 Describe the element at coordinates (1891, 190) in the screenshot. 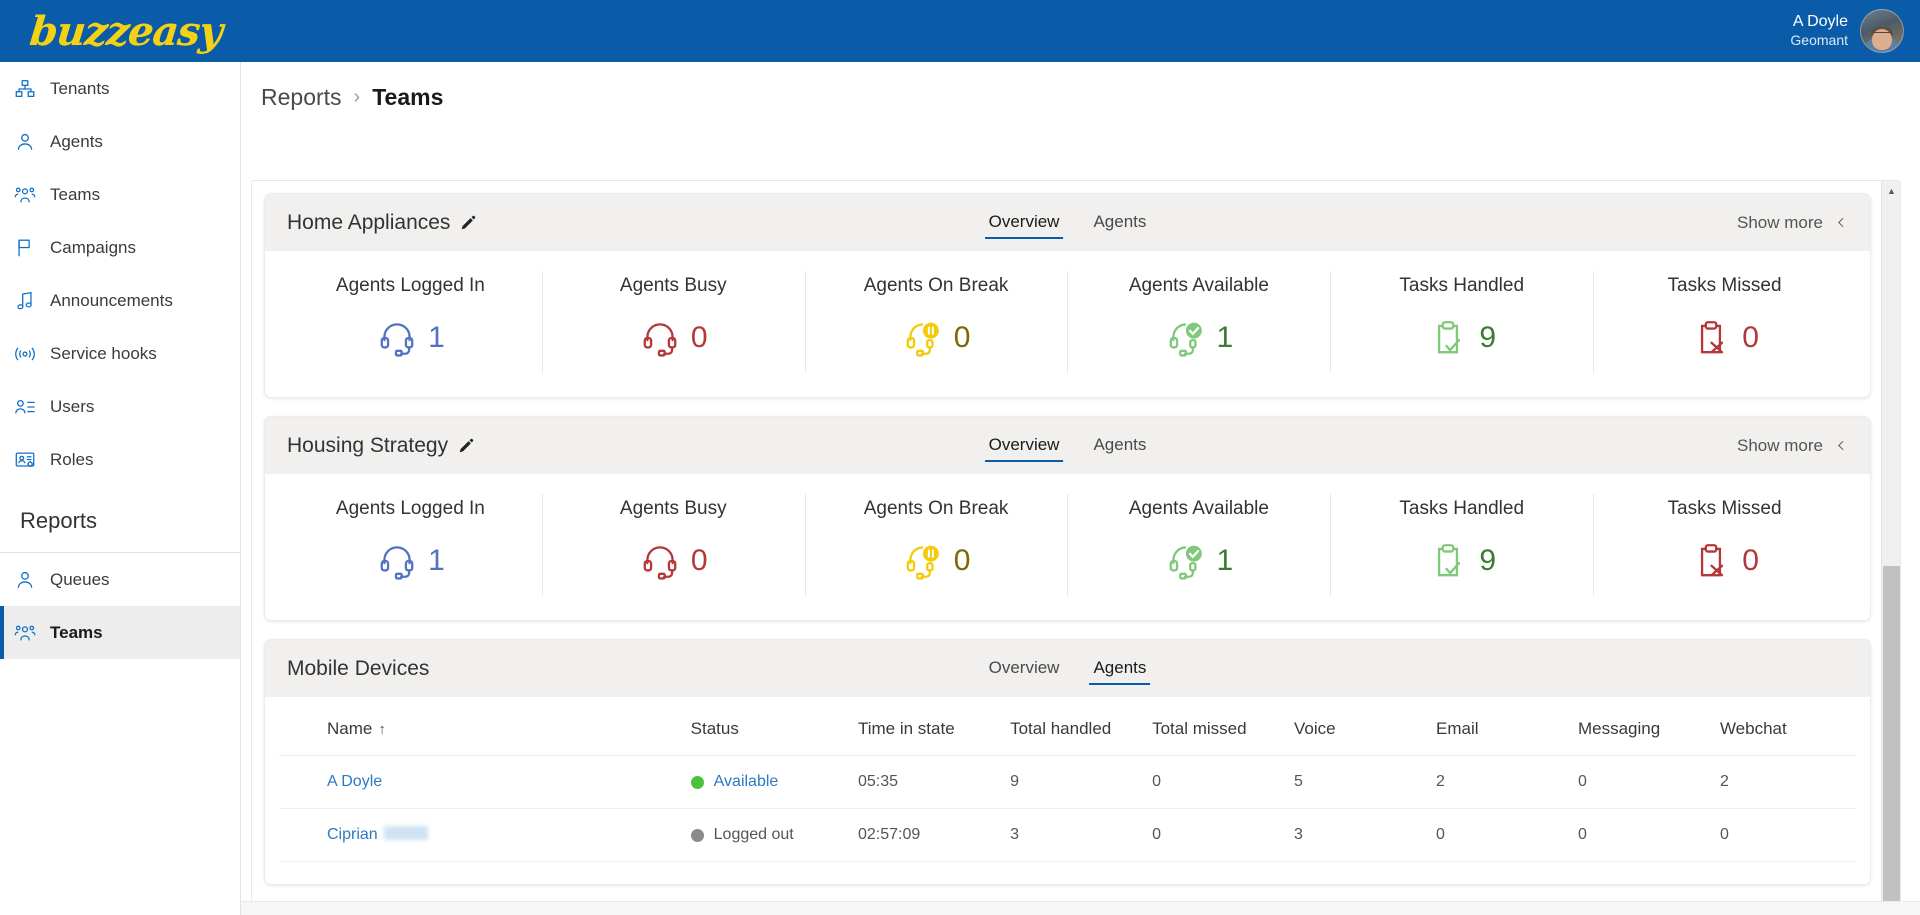

I see `scroll-up-arrow-icon: ▲` at that location.